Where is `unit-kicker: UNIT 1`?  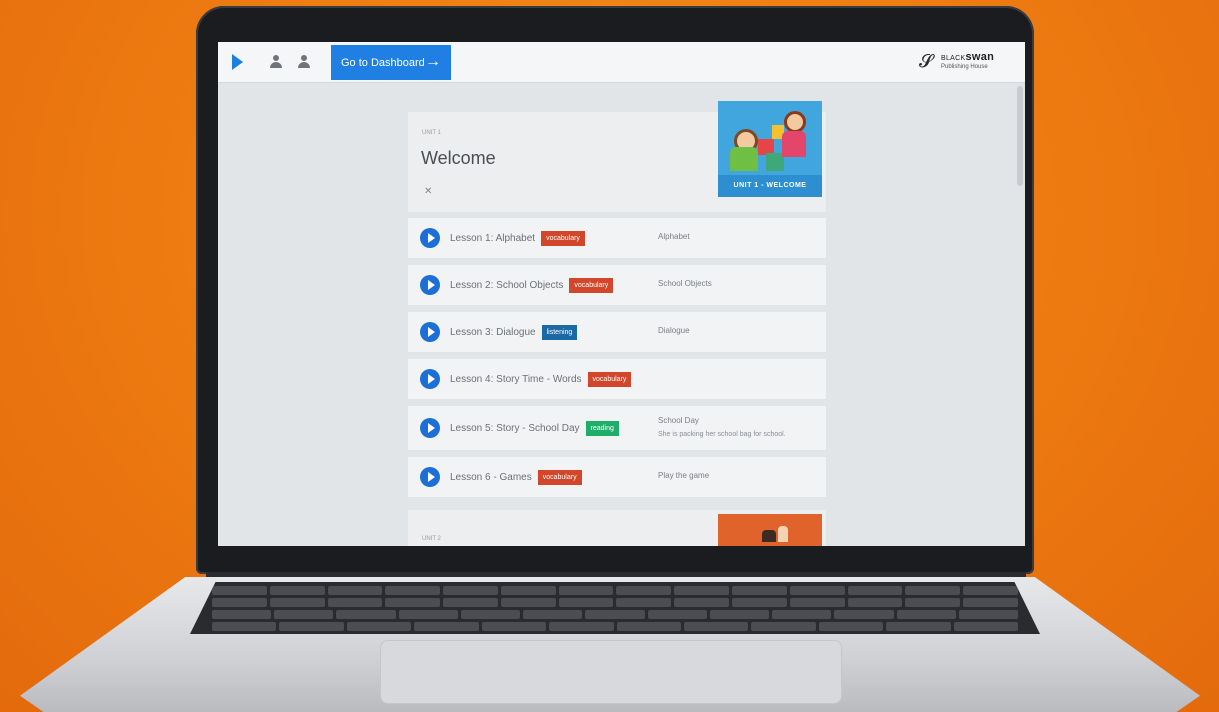
unit-kicker: UNIT 1 is located at coordinates (431, 133).